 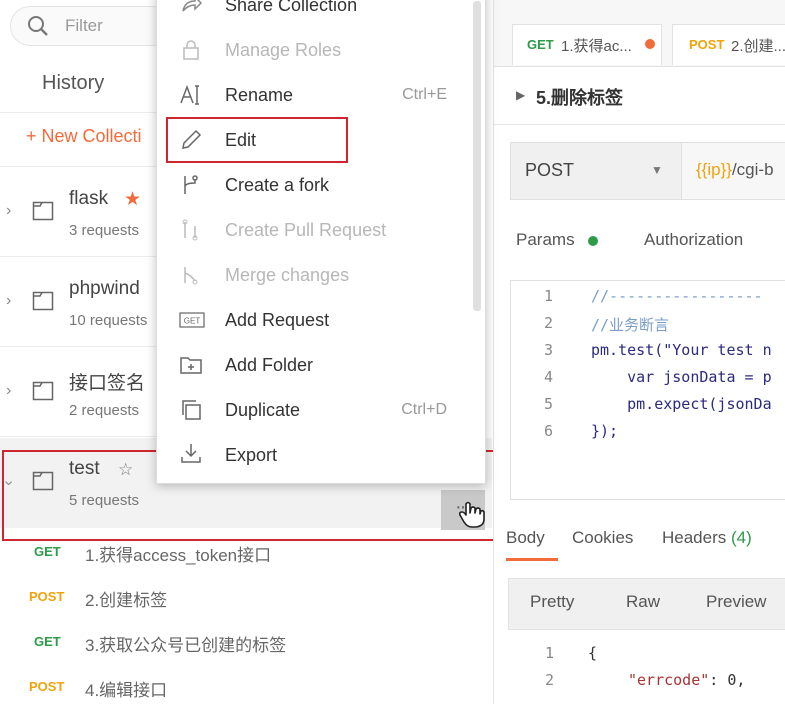 I want to click on menu-item-share-collection: Share Collection, so click(x=321, y=14).